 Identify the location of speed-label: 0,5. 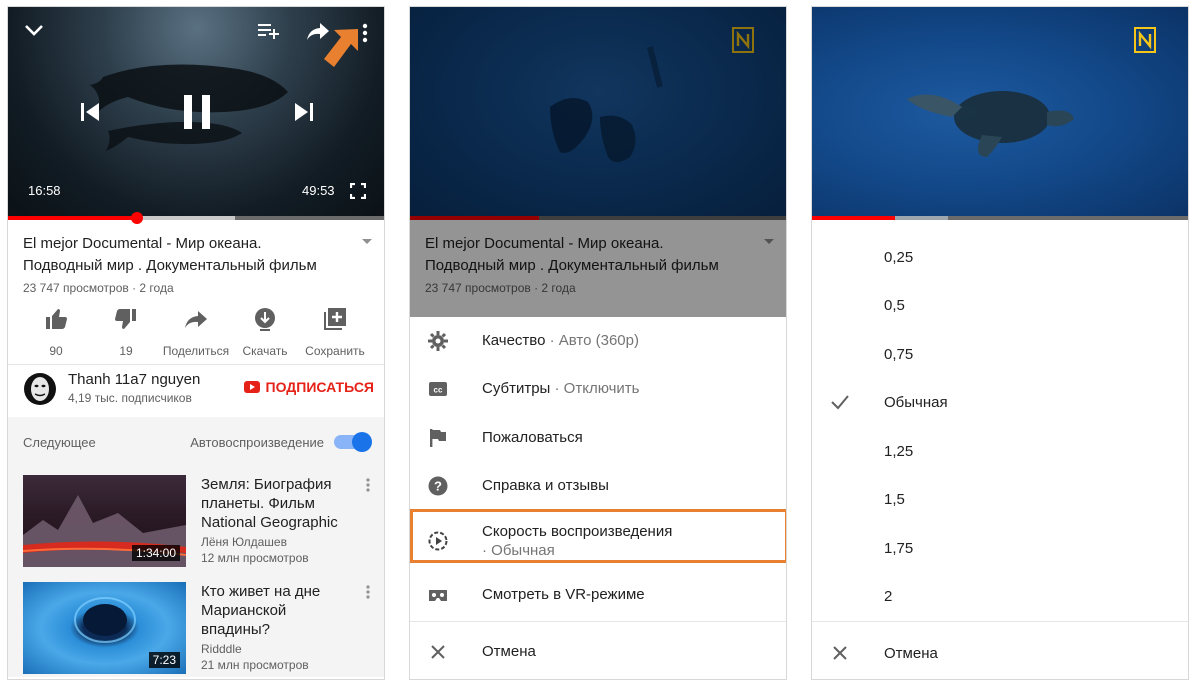
(894, 305).